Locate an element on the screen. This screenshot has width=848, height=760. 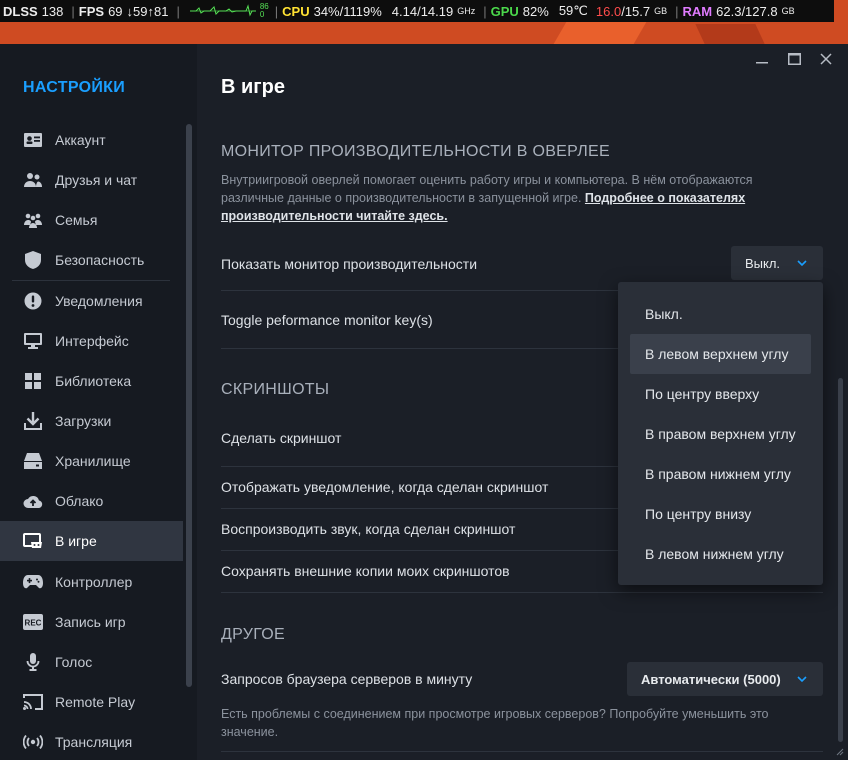
osd-gpu-value: 82% is located at coordinates (535, 11).